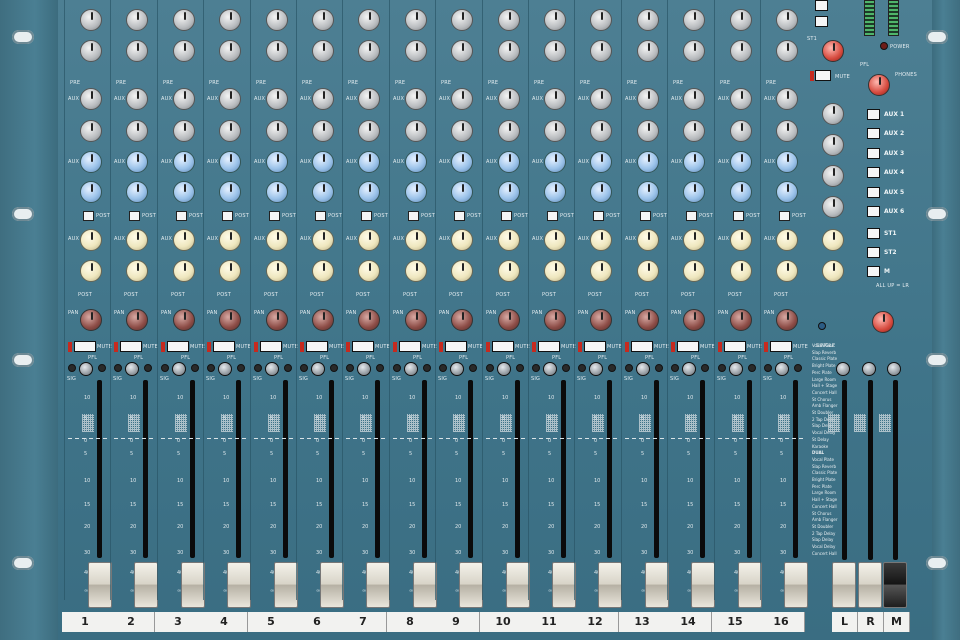 The width and height of the screenshot is (960, 640). Describe the element at coordinates (833, 51) in the screenshot. I see `st1-level-knob` at that location.